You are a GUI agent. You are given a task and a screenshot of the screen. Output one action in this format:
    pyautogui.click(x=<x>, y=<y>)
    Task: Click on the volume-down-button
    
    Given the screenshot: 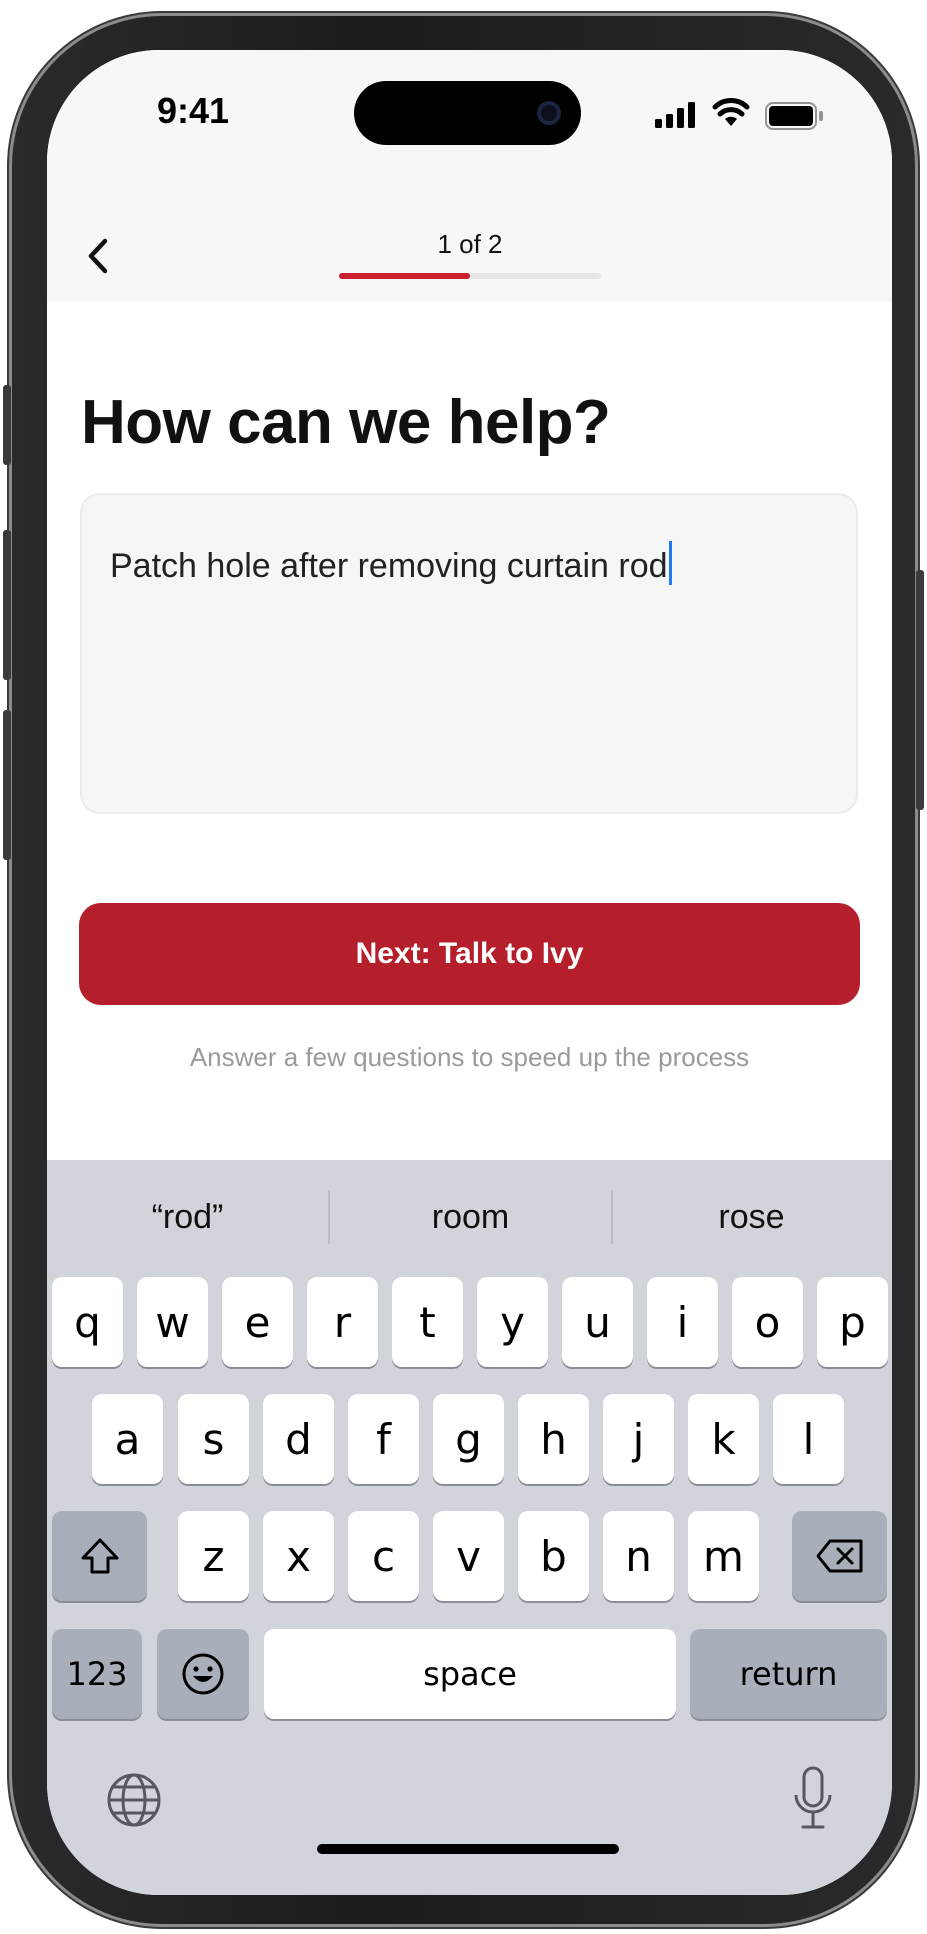 What is the action you would take?
    pyautogui.click(x=7, y=785)
    